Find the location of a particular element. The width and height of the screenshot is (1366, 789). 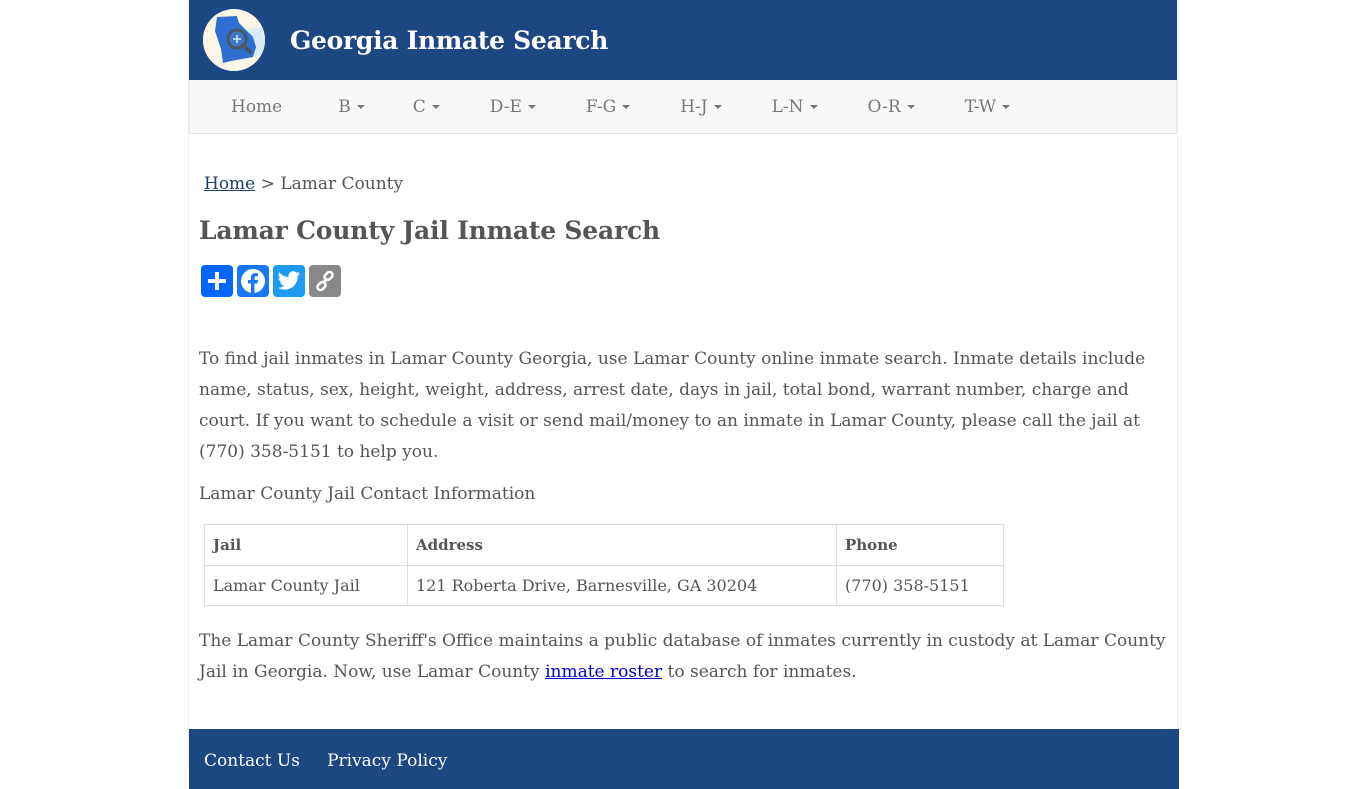

nav-item-home: Home is located at coordinates (256, 107).